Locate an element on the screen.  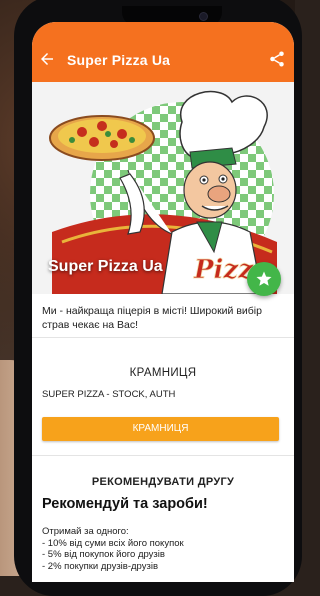
back-arrow-icon is located at coordinates (47, 59).